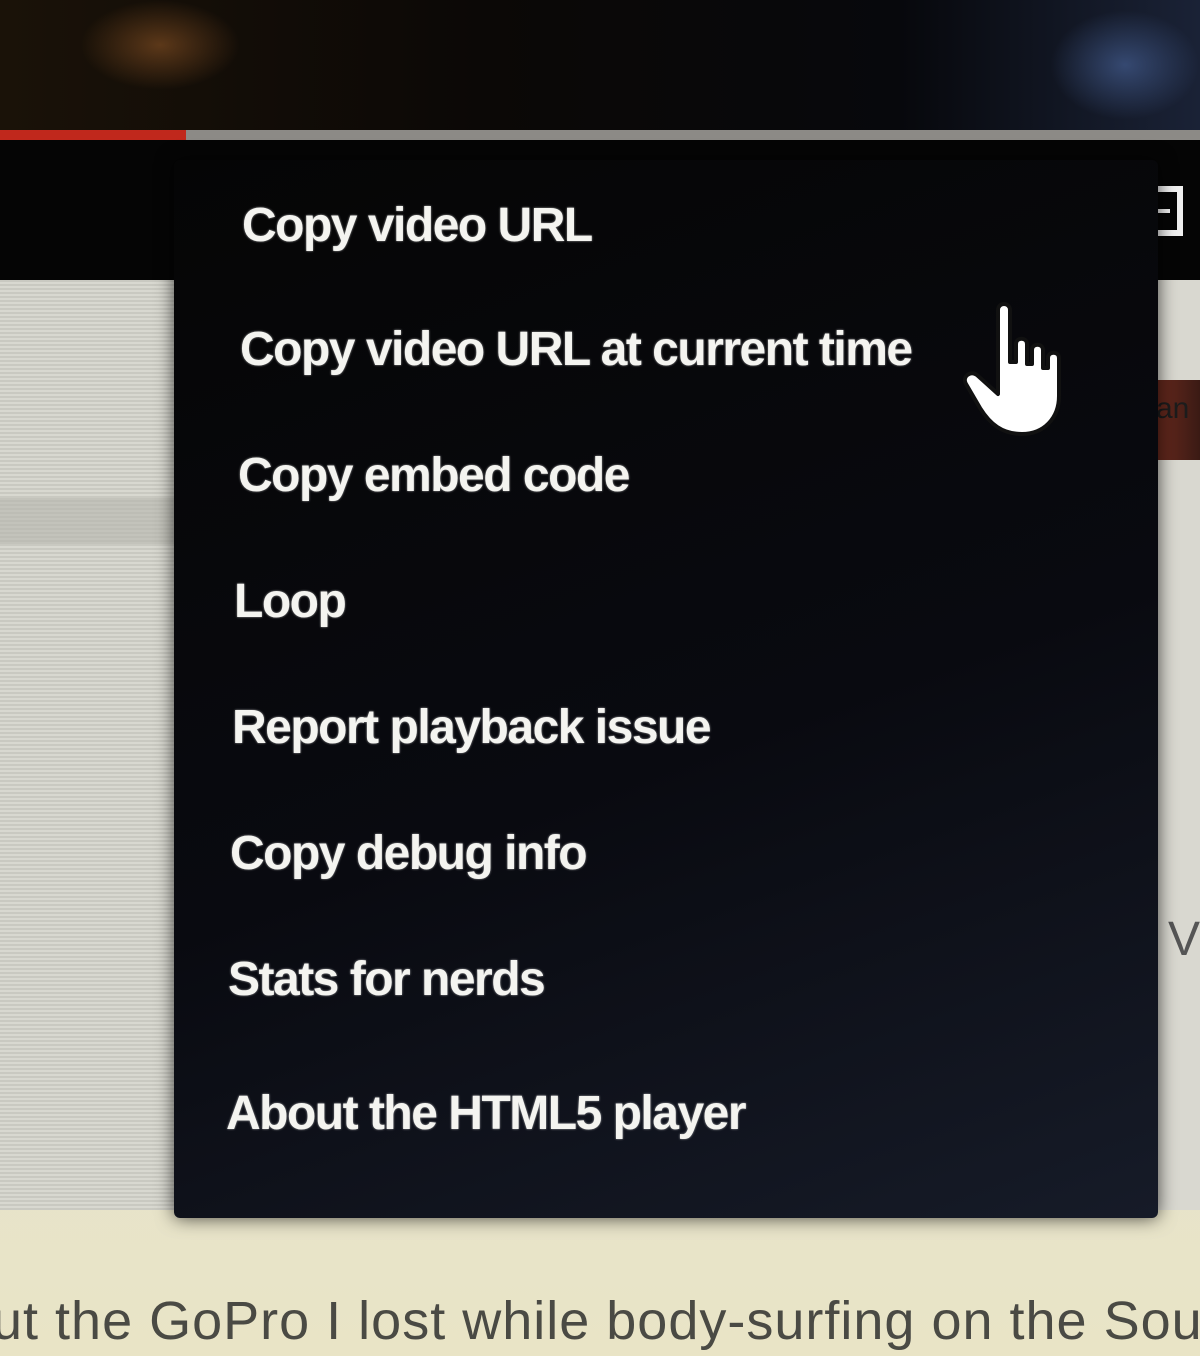  I want to click on video-frame, so click(600, 66).